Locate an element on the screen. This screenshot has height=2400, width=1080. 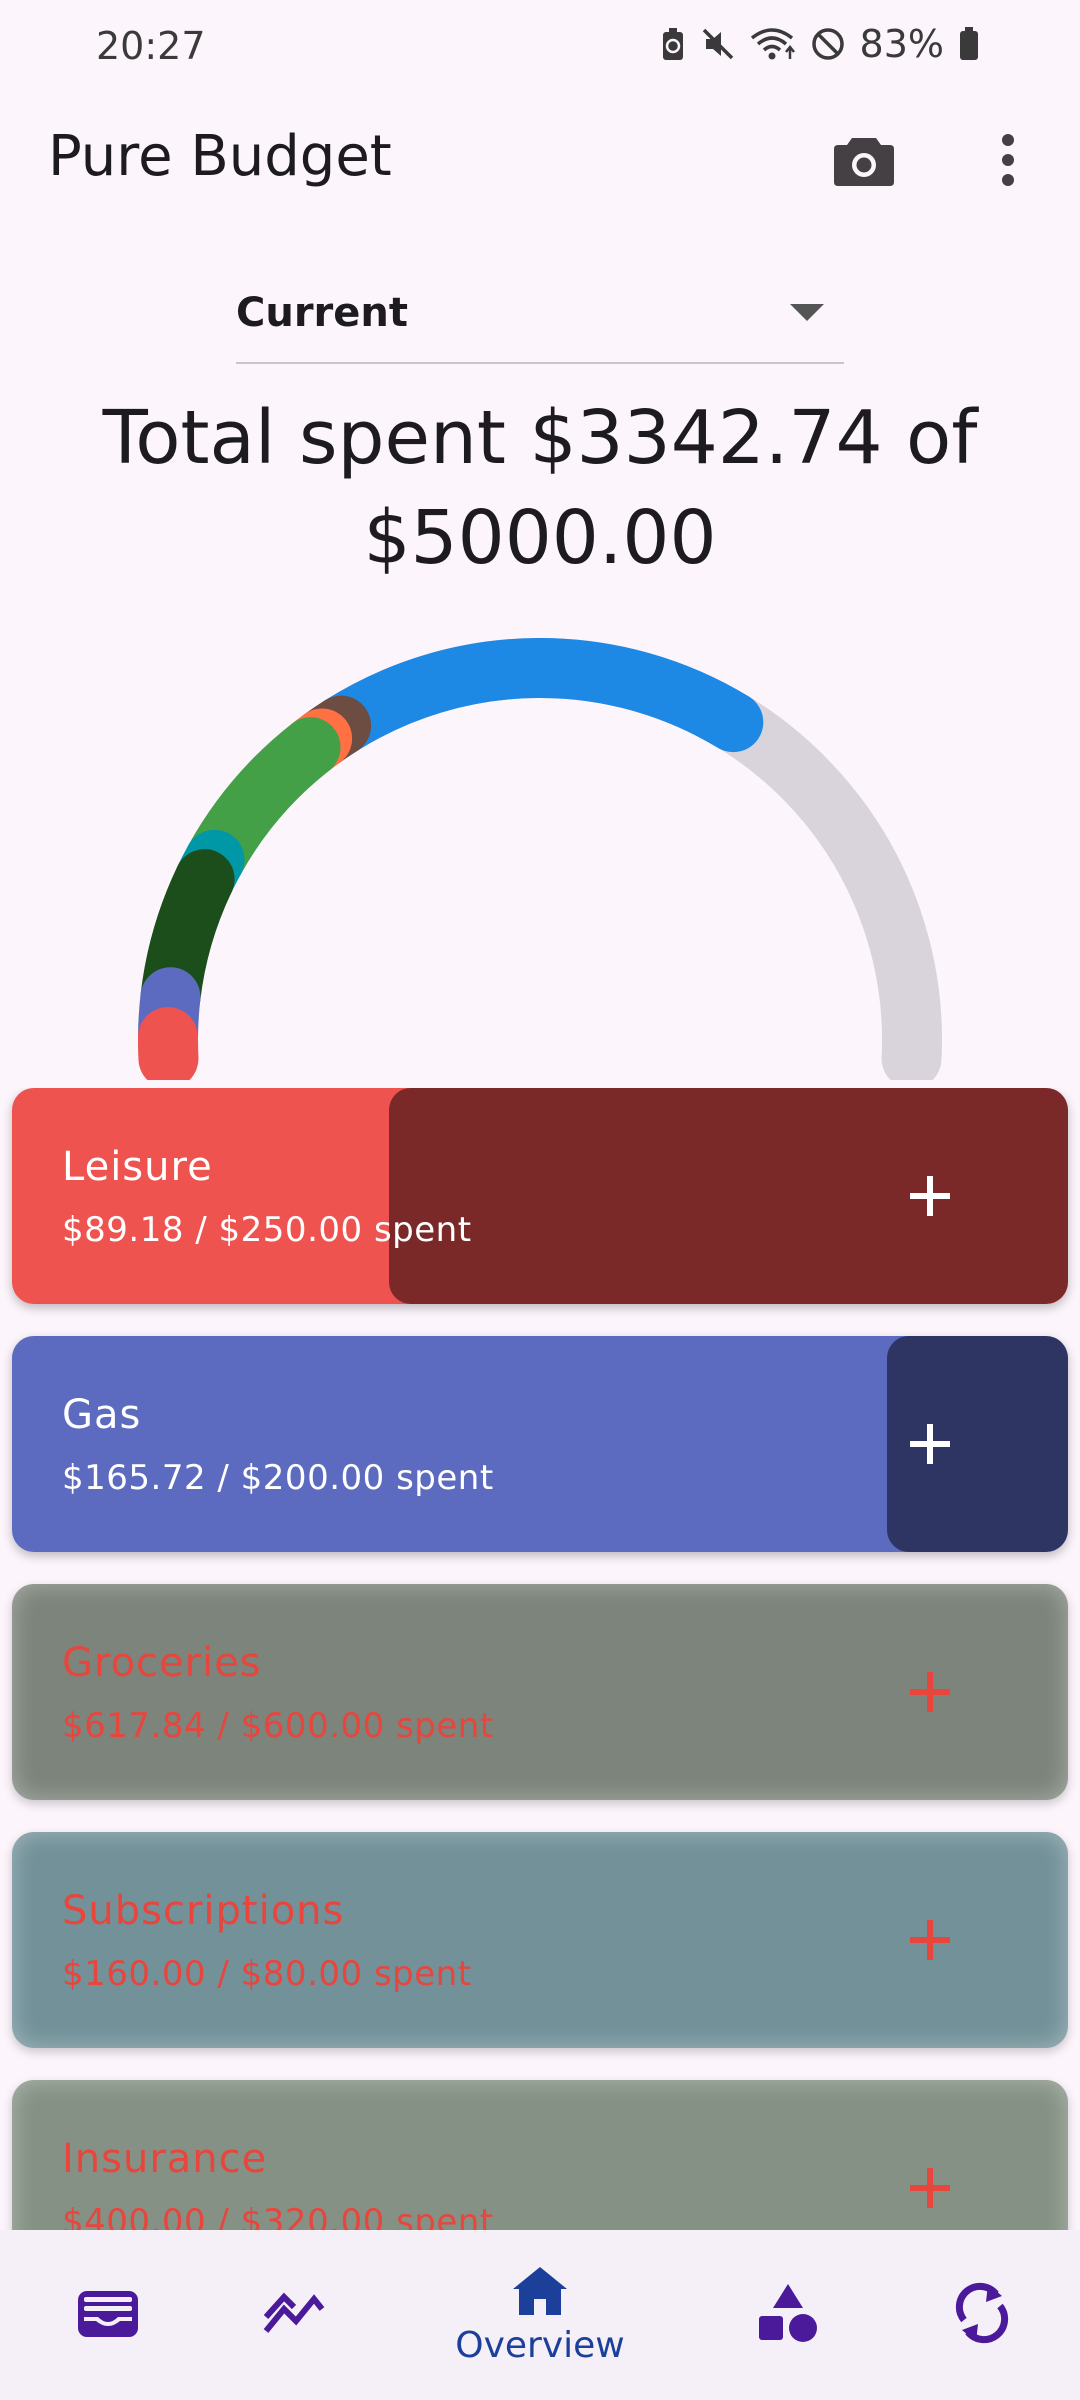
camera-icon is located at coordinates (864, 162).